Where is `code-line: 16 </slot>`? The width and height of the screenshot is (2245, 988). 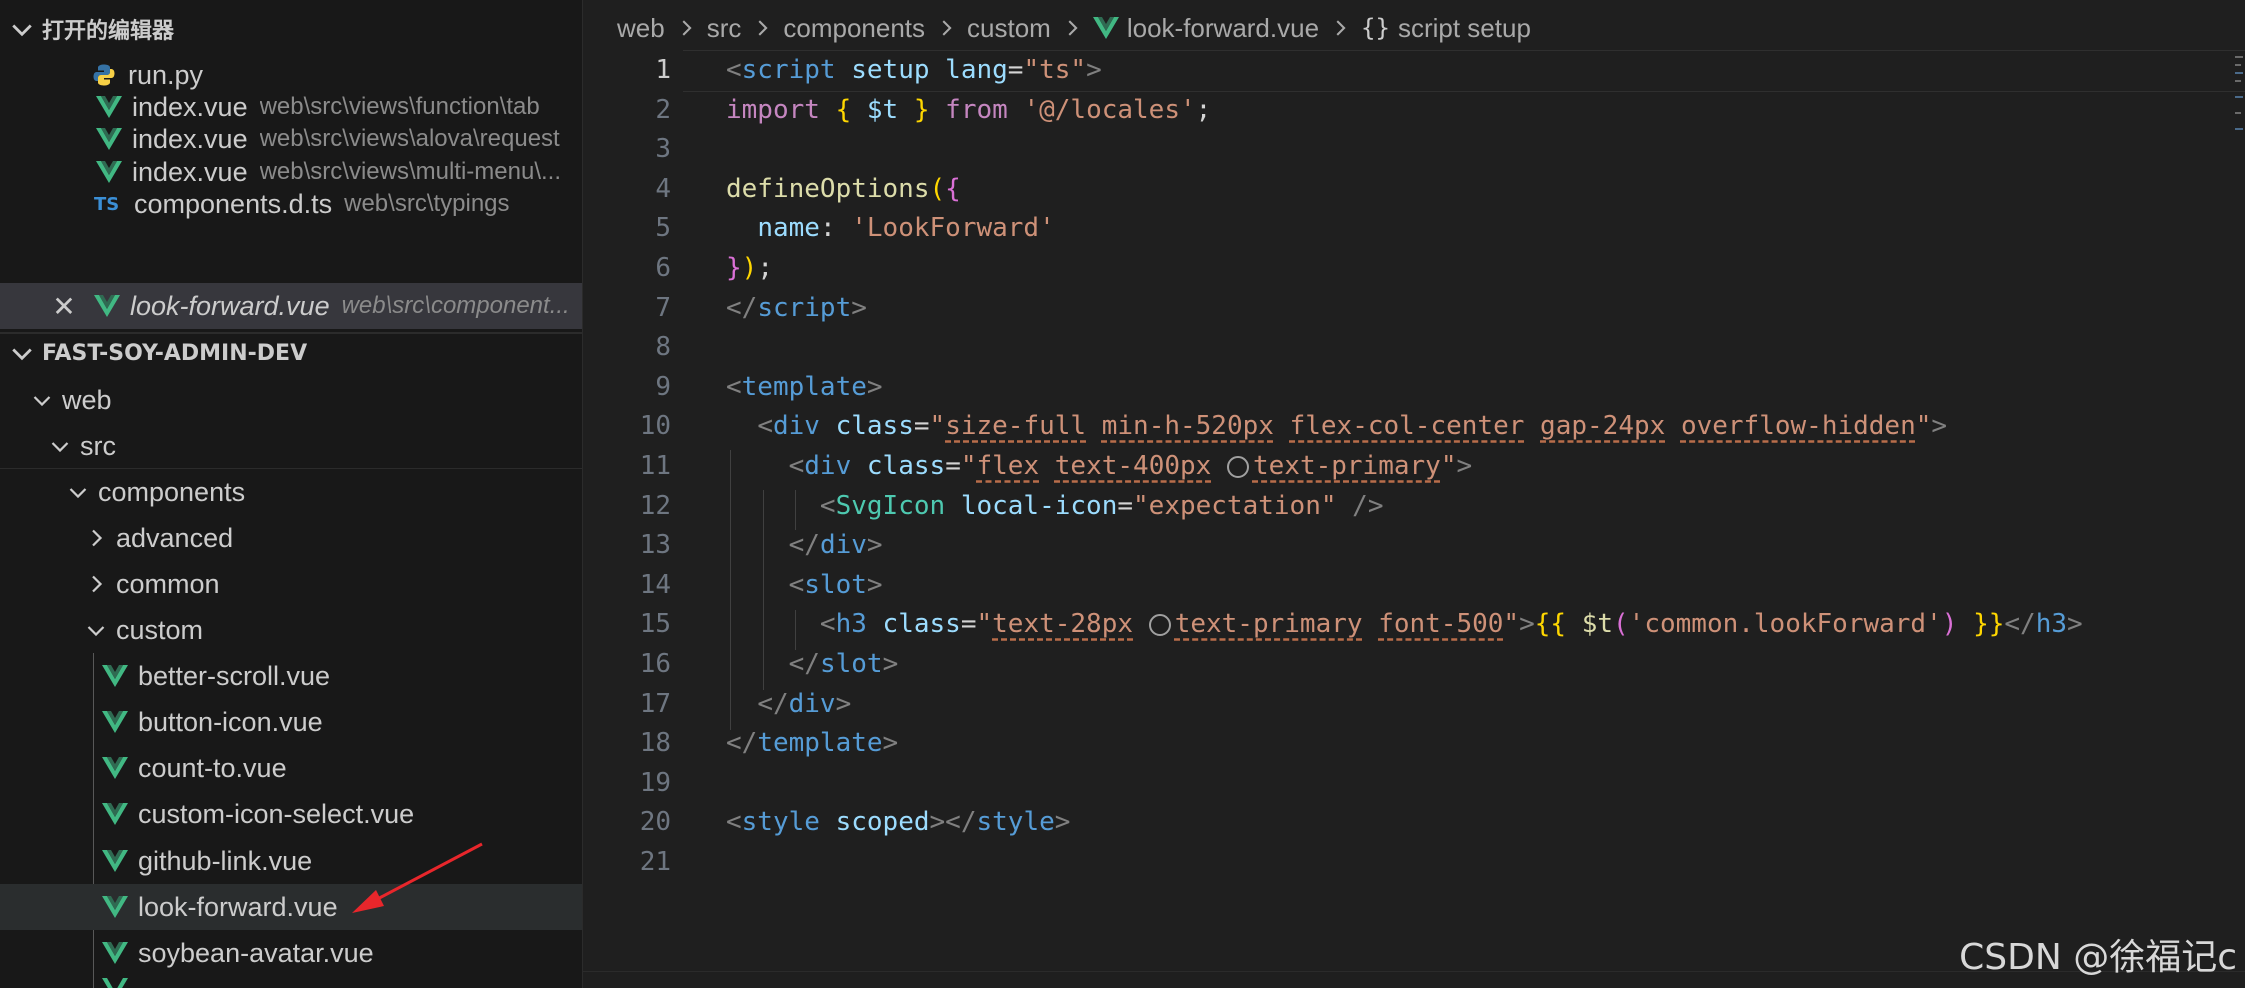 code-line: 16 </slot> is located at coordinates (1414, 664).